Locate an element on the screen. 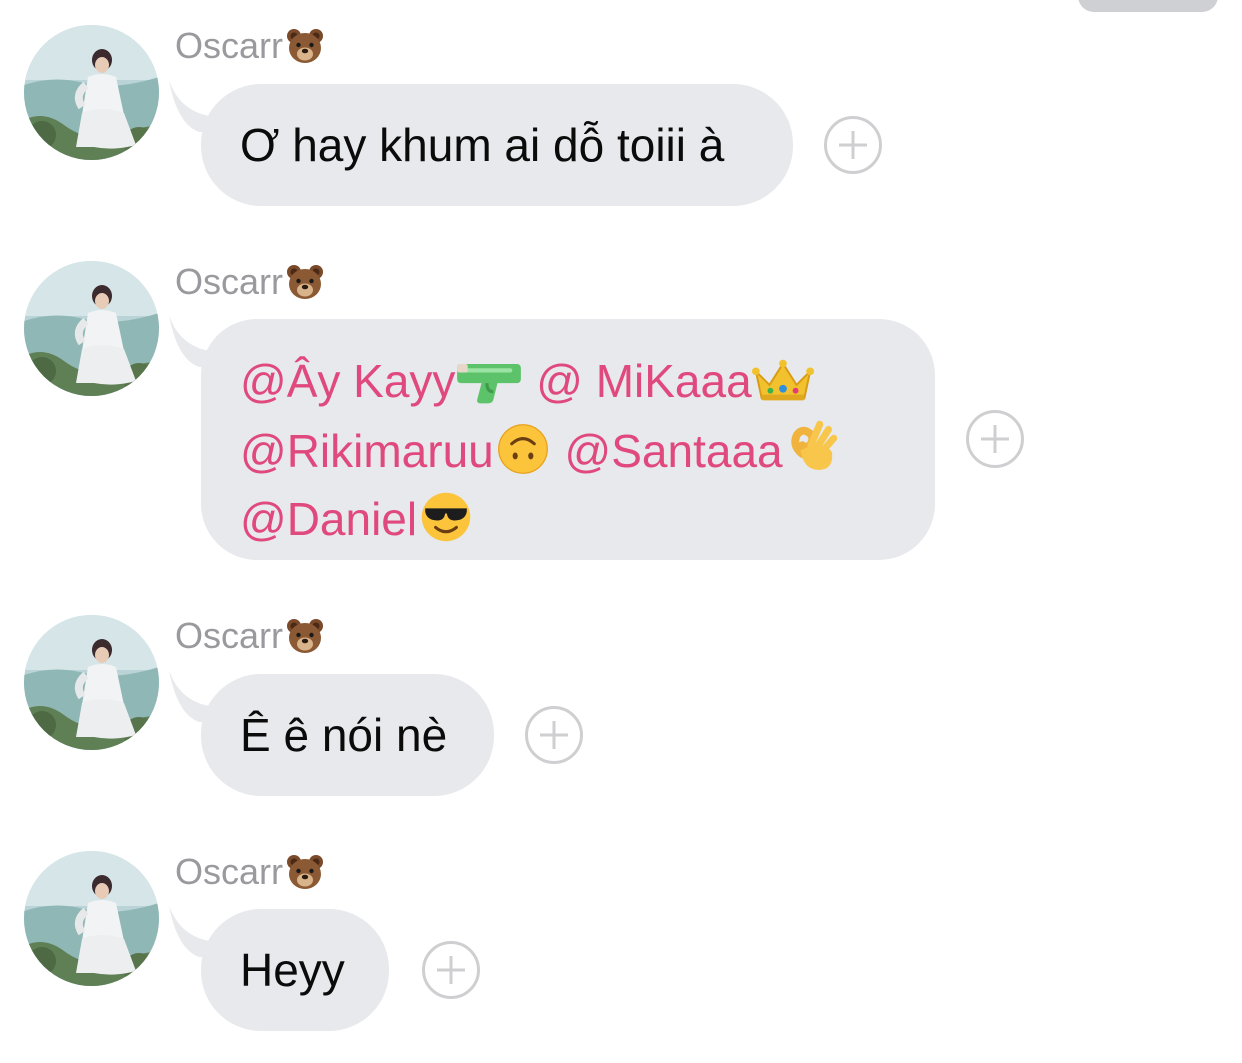  message-bubble: Heyy is located at coordinates (295, 970).